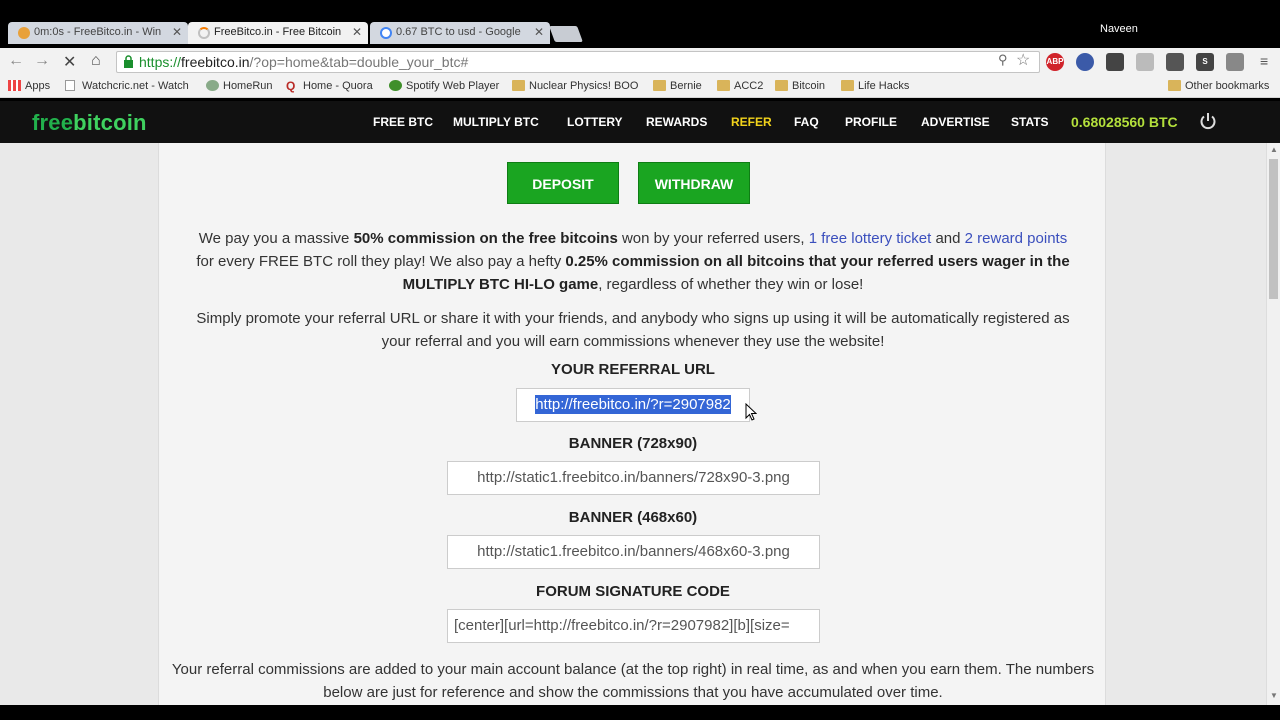 This screenshot has width=1280, height=720. I want to click on bookmark-spotify: Spotify Web Player, so click(444, 86).